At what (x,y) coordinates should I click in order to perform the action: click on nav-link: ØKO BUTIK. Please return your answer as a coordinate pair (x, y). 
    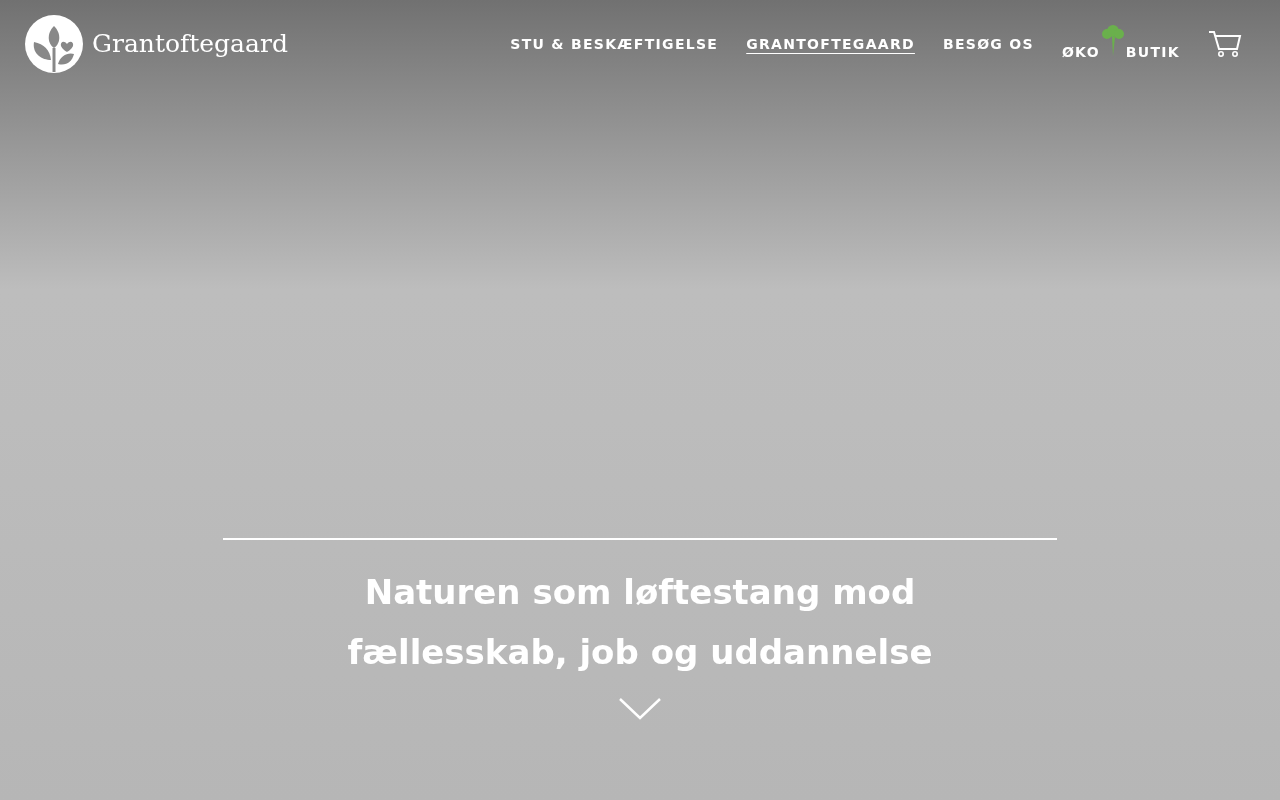
    Looking at the image, I should click on (1120, 44).